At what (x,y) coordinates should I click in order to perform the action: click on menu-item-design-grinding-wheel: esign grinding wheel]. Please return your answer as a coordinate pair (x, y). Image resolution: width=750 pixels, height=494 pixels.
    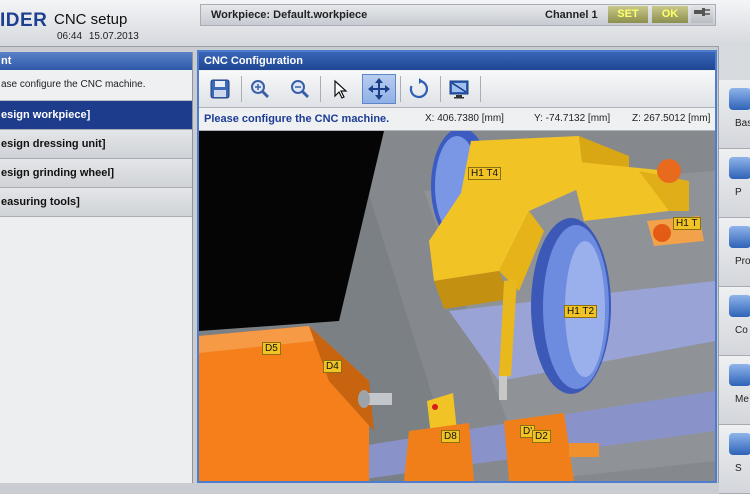
    Looking at the image, I should click on (96, 173).